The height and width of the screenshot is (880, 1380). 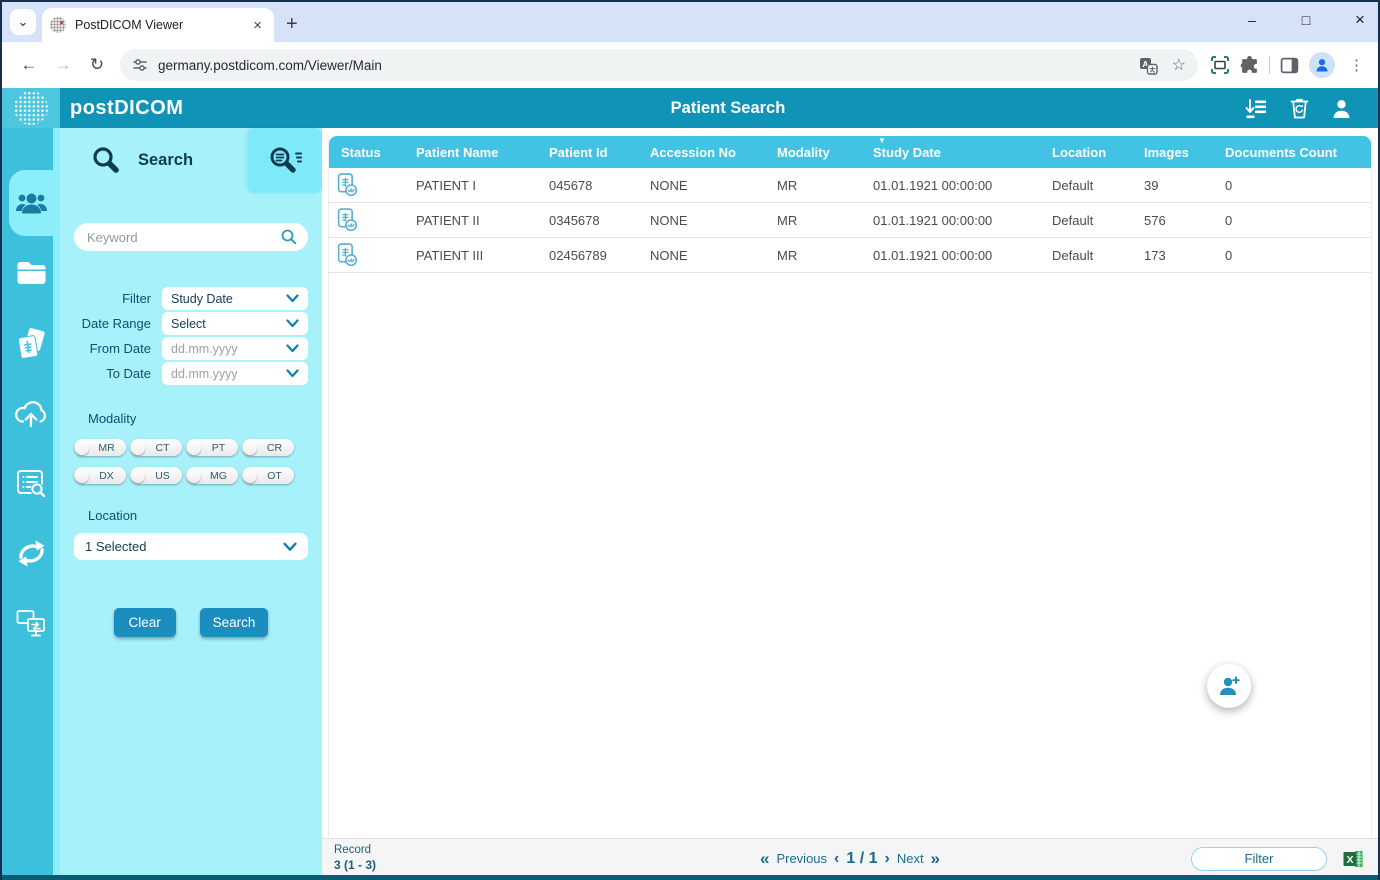 What do you see at coordinates (701, 152) in the screenshot?
I see `col-header-accession-no: Accession No` at bounding box center [701, 152].